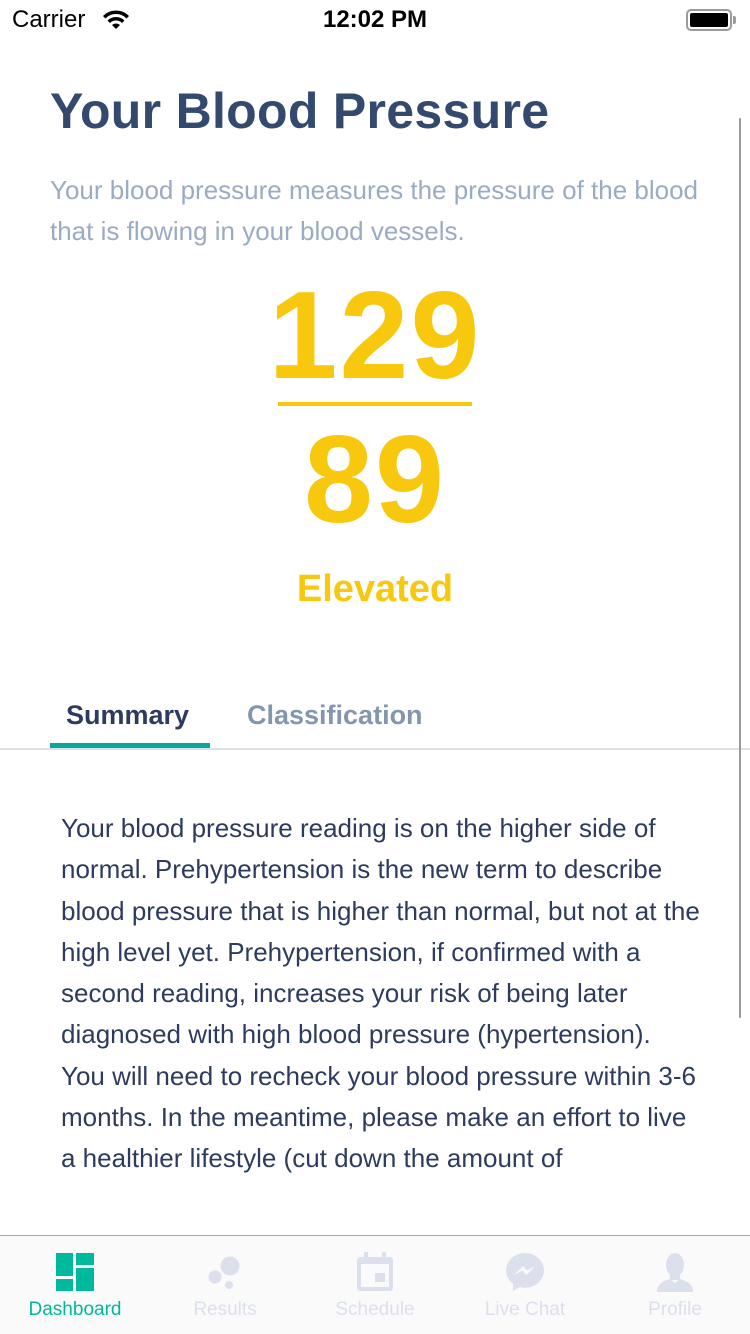  I want to click on tab-bar-item-dashboard: Dashboard, so click(75, 1285).